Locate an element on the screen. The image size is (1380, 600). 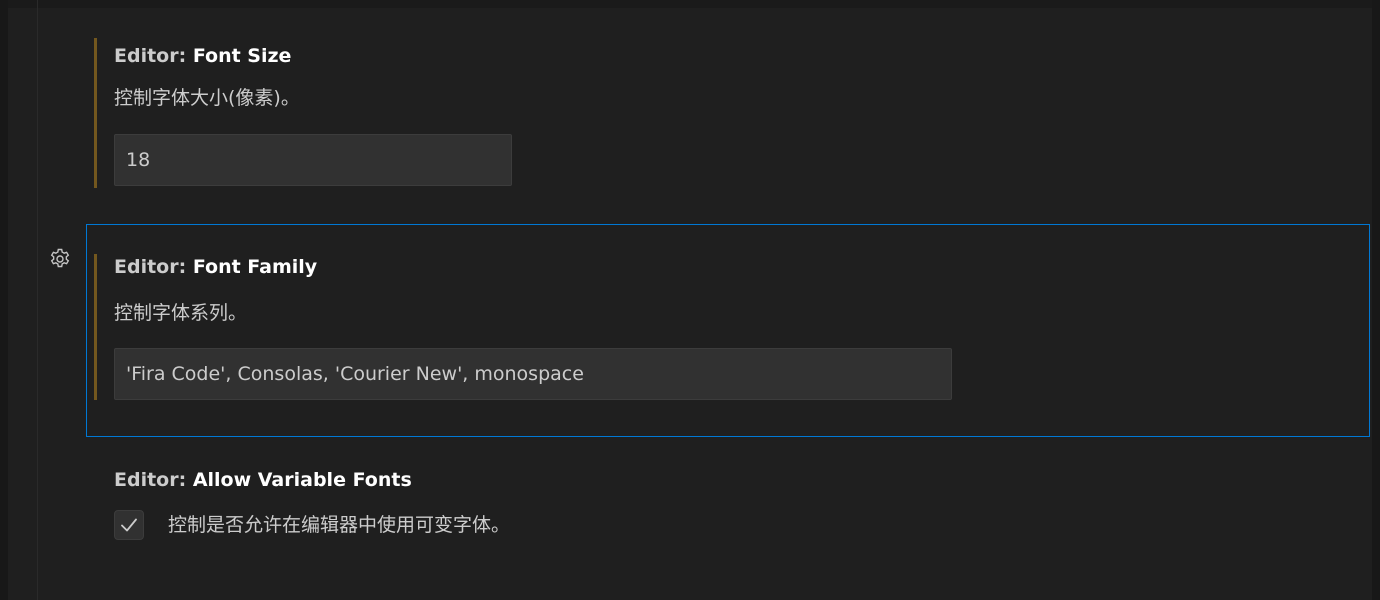
setting-name: Font Size is located at coordinates (242, 56).